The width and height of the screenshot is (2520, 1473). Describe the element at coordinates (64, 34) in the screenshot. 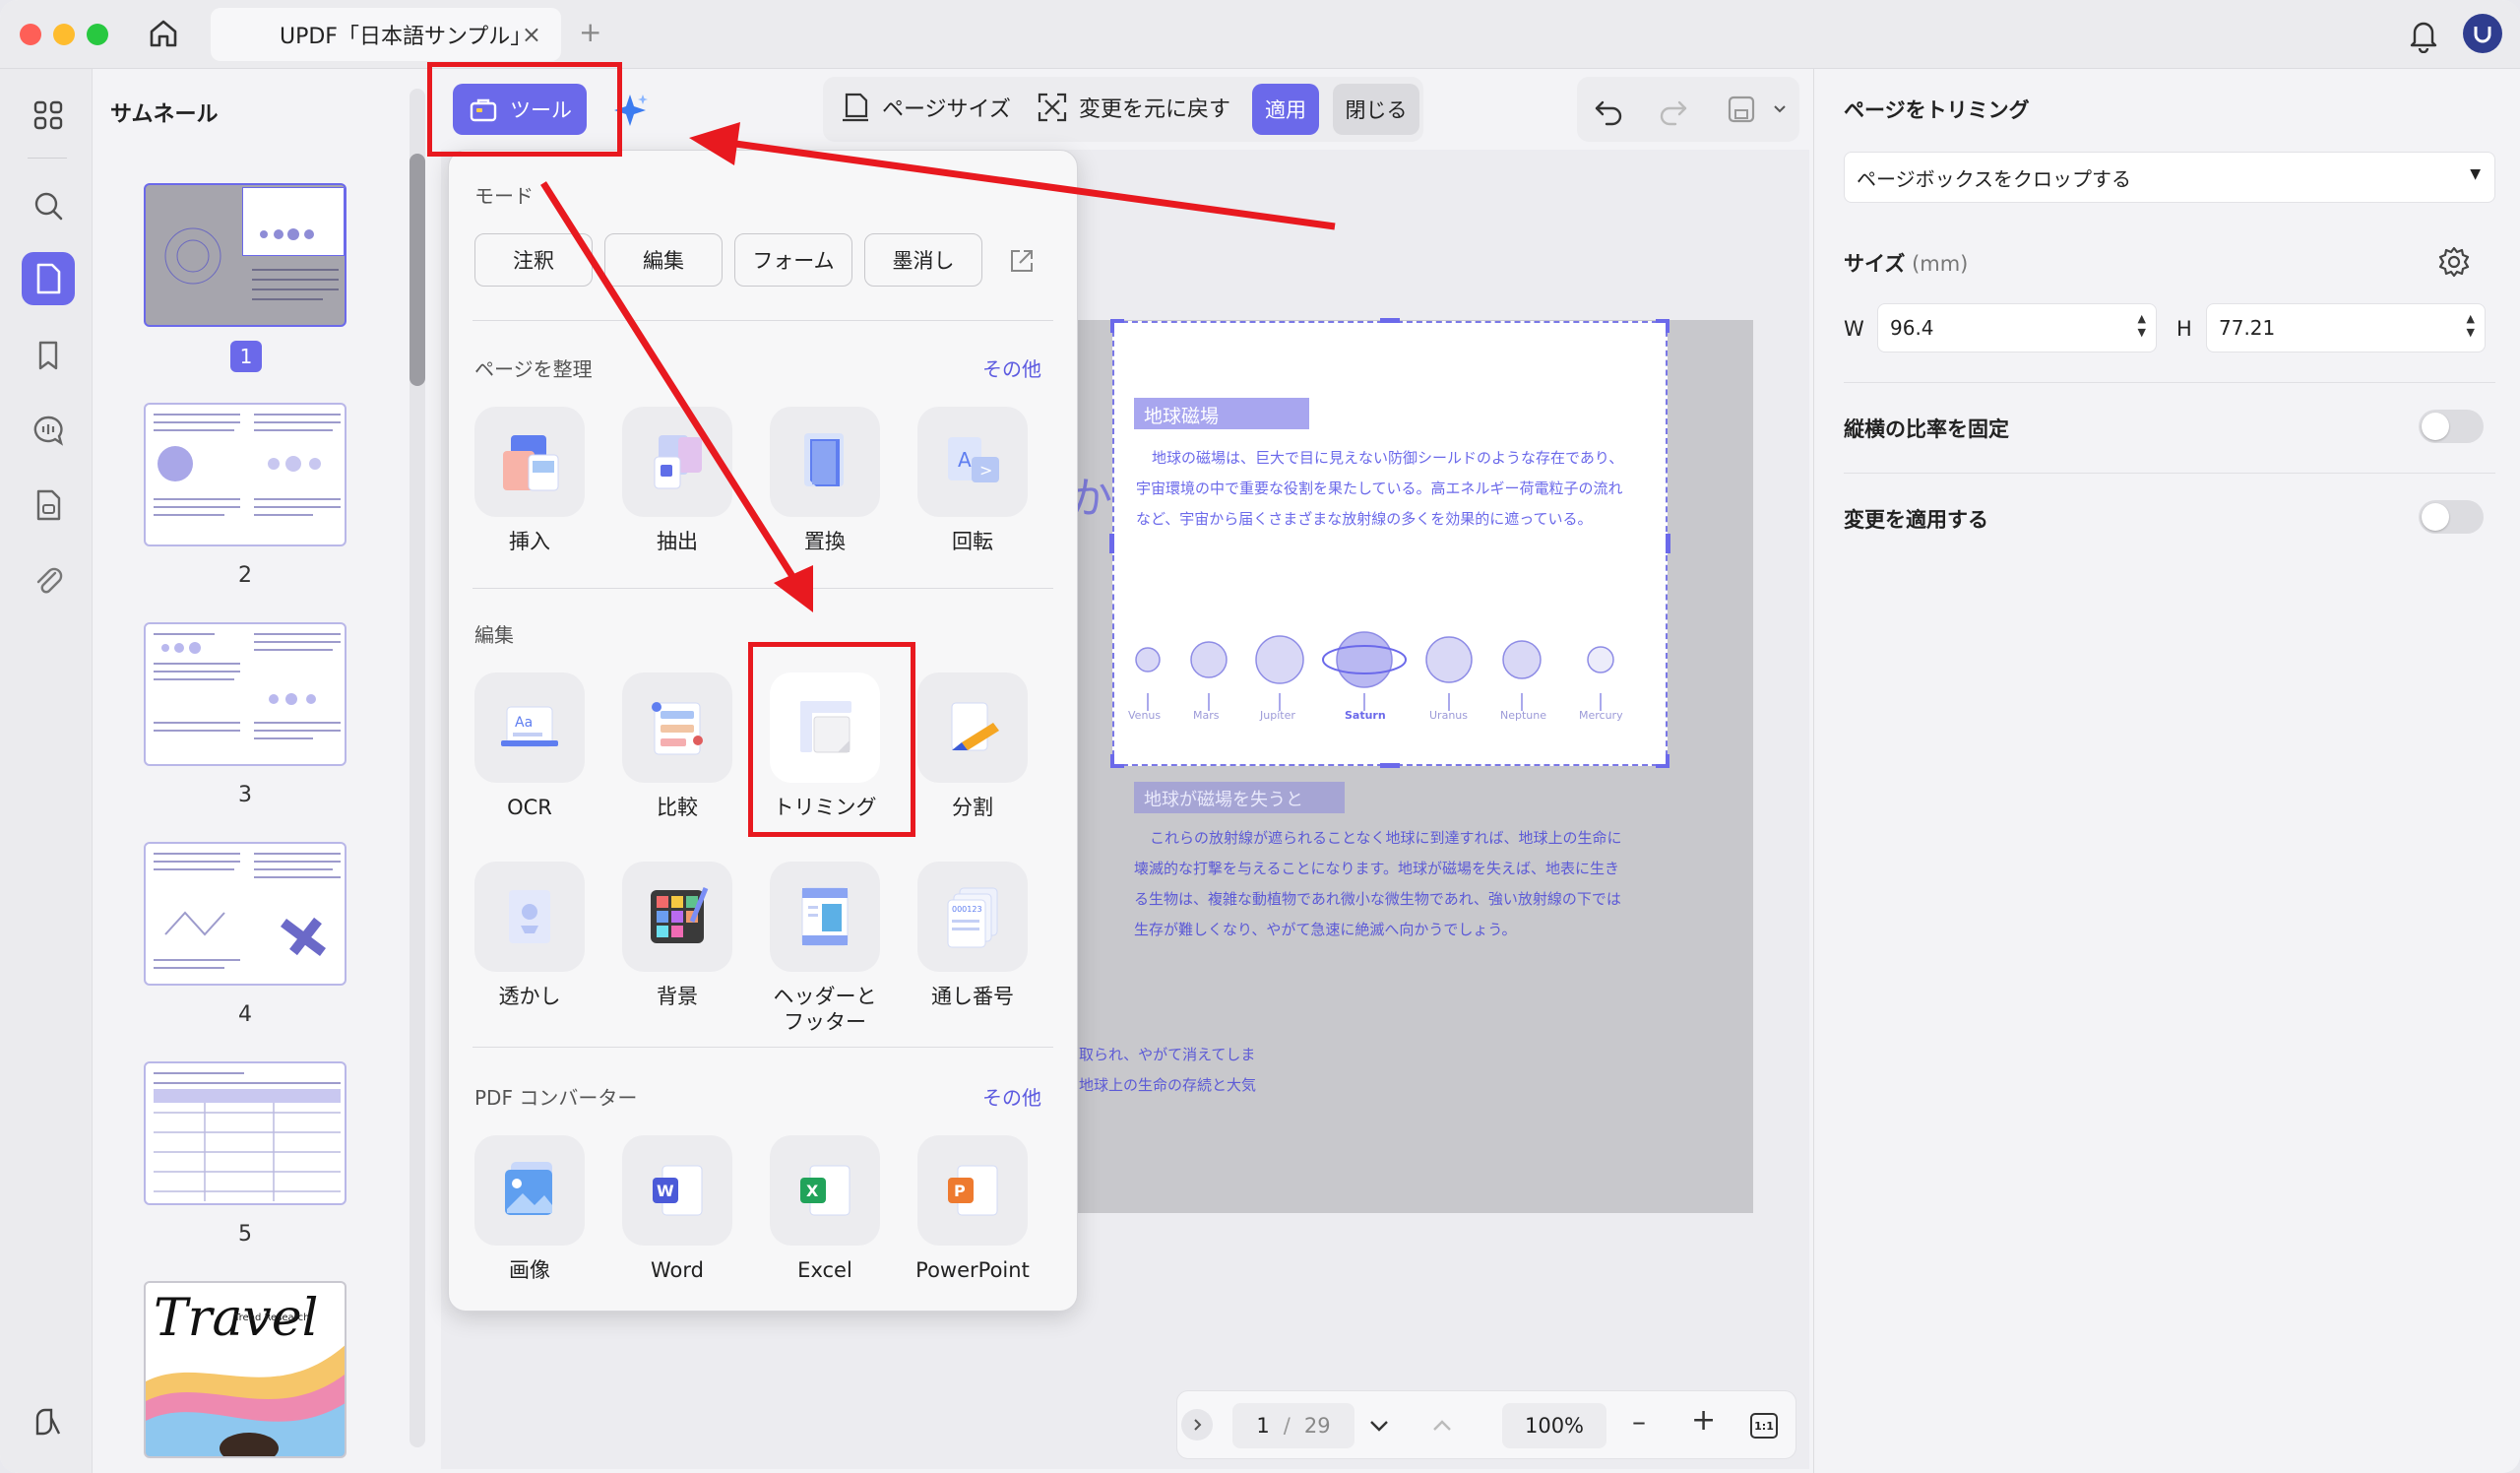

I see `minimize-window-button` at that location.